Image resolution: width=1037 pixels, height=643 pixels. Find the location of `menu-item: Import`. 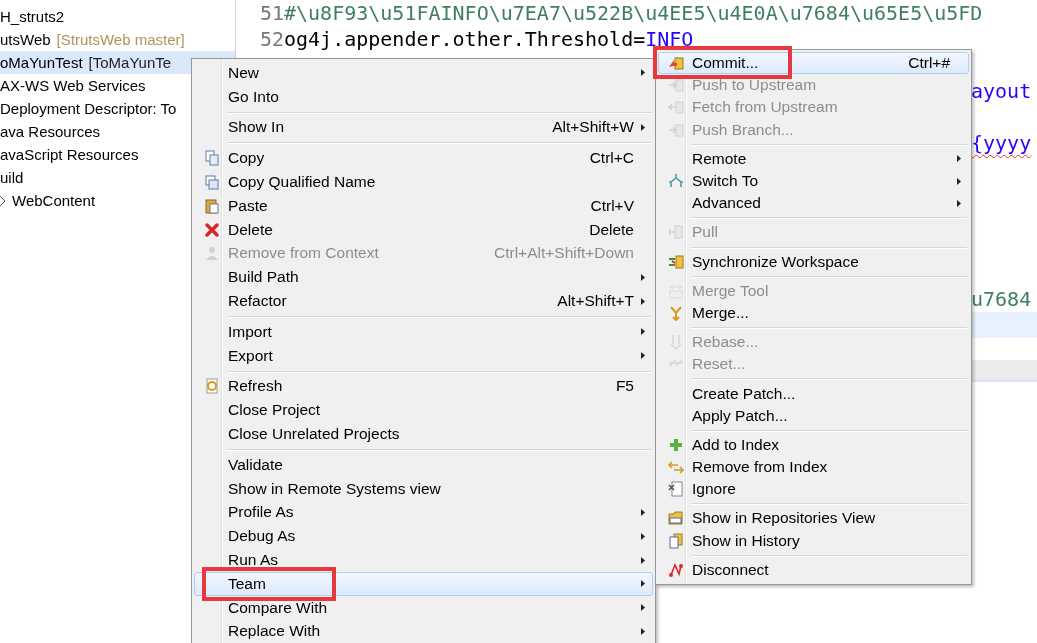

menu-item: Import is located at coordinates (423, 331).